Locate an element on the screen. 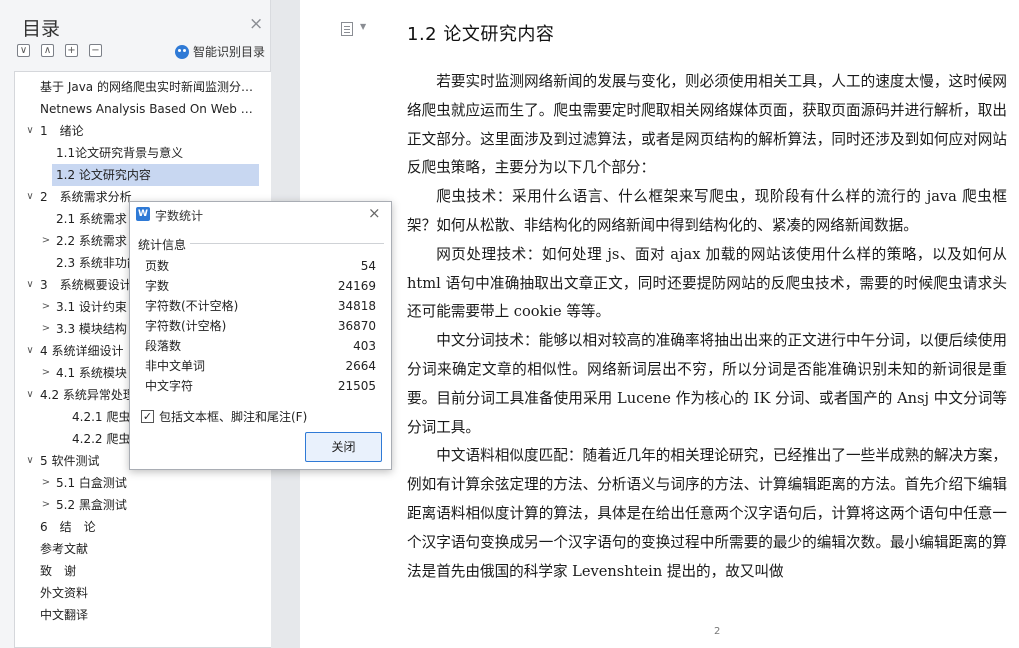  stat-value: 54 is located at coordinates (368, 266).